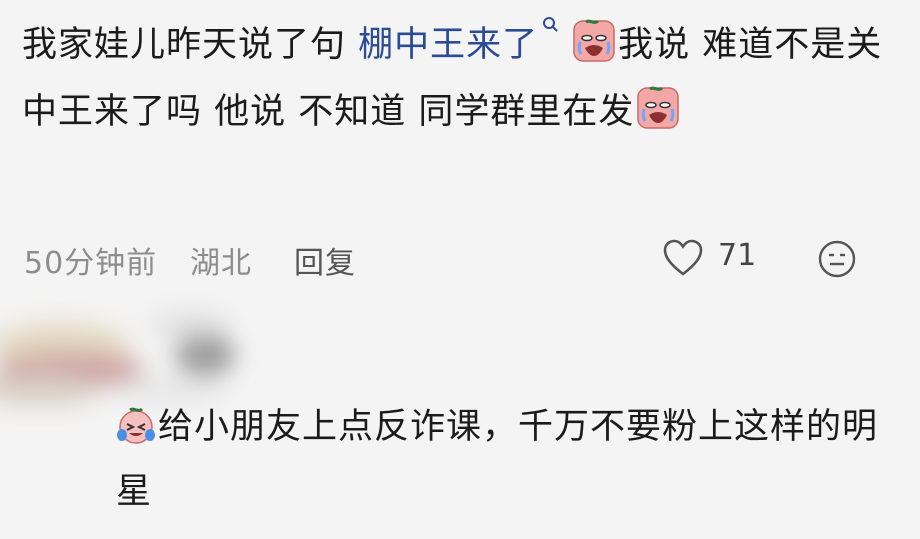 Image resolution: width=920 pixels, height=539 pixels. Describe the element at coordinates (683, 258) in the screenshot. I see `heart-icon` at that location.